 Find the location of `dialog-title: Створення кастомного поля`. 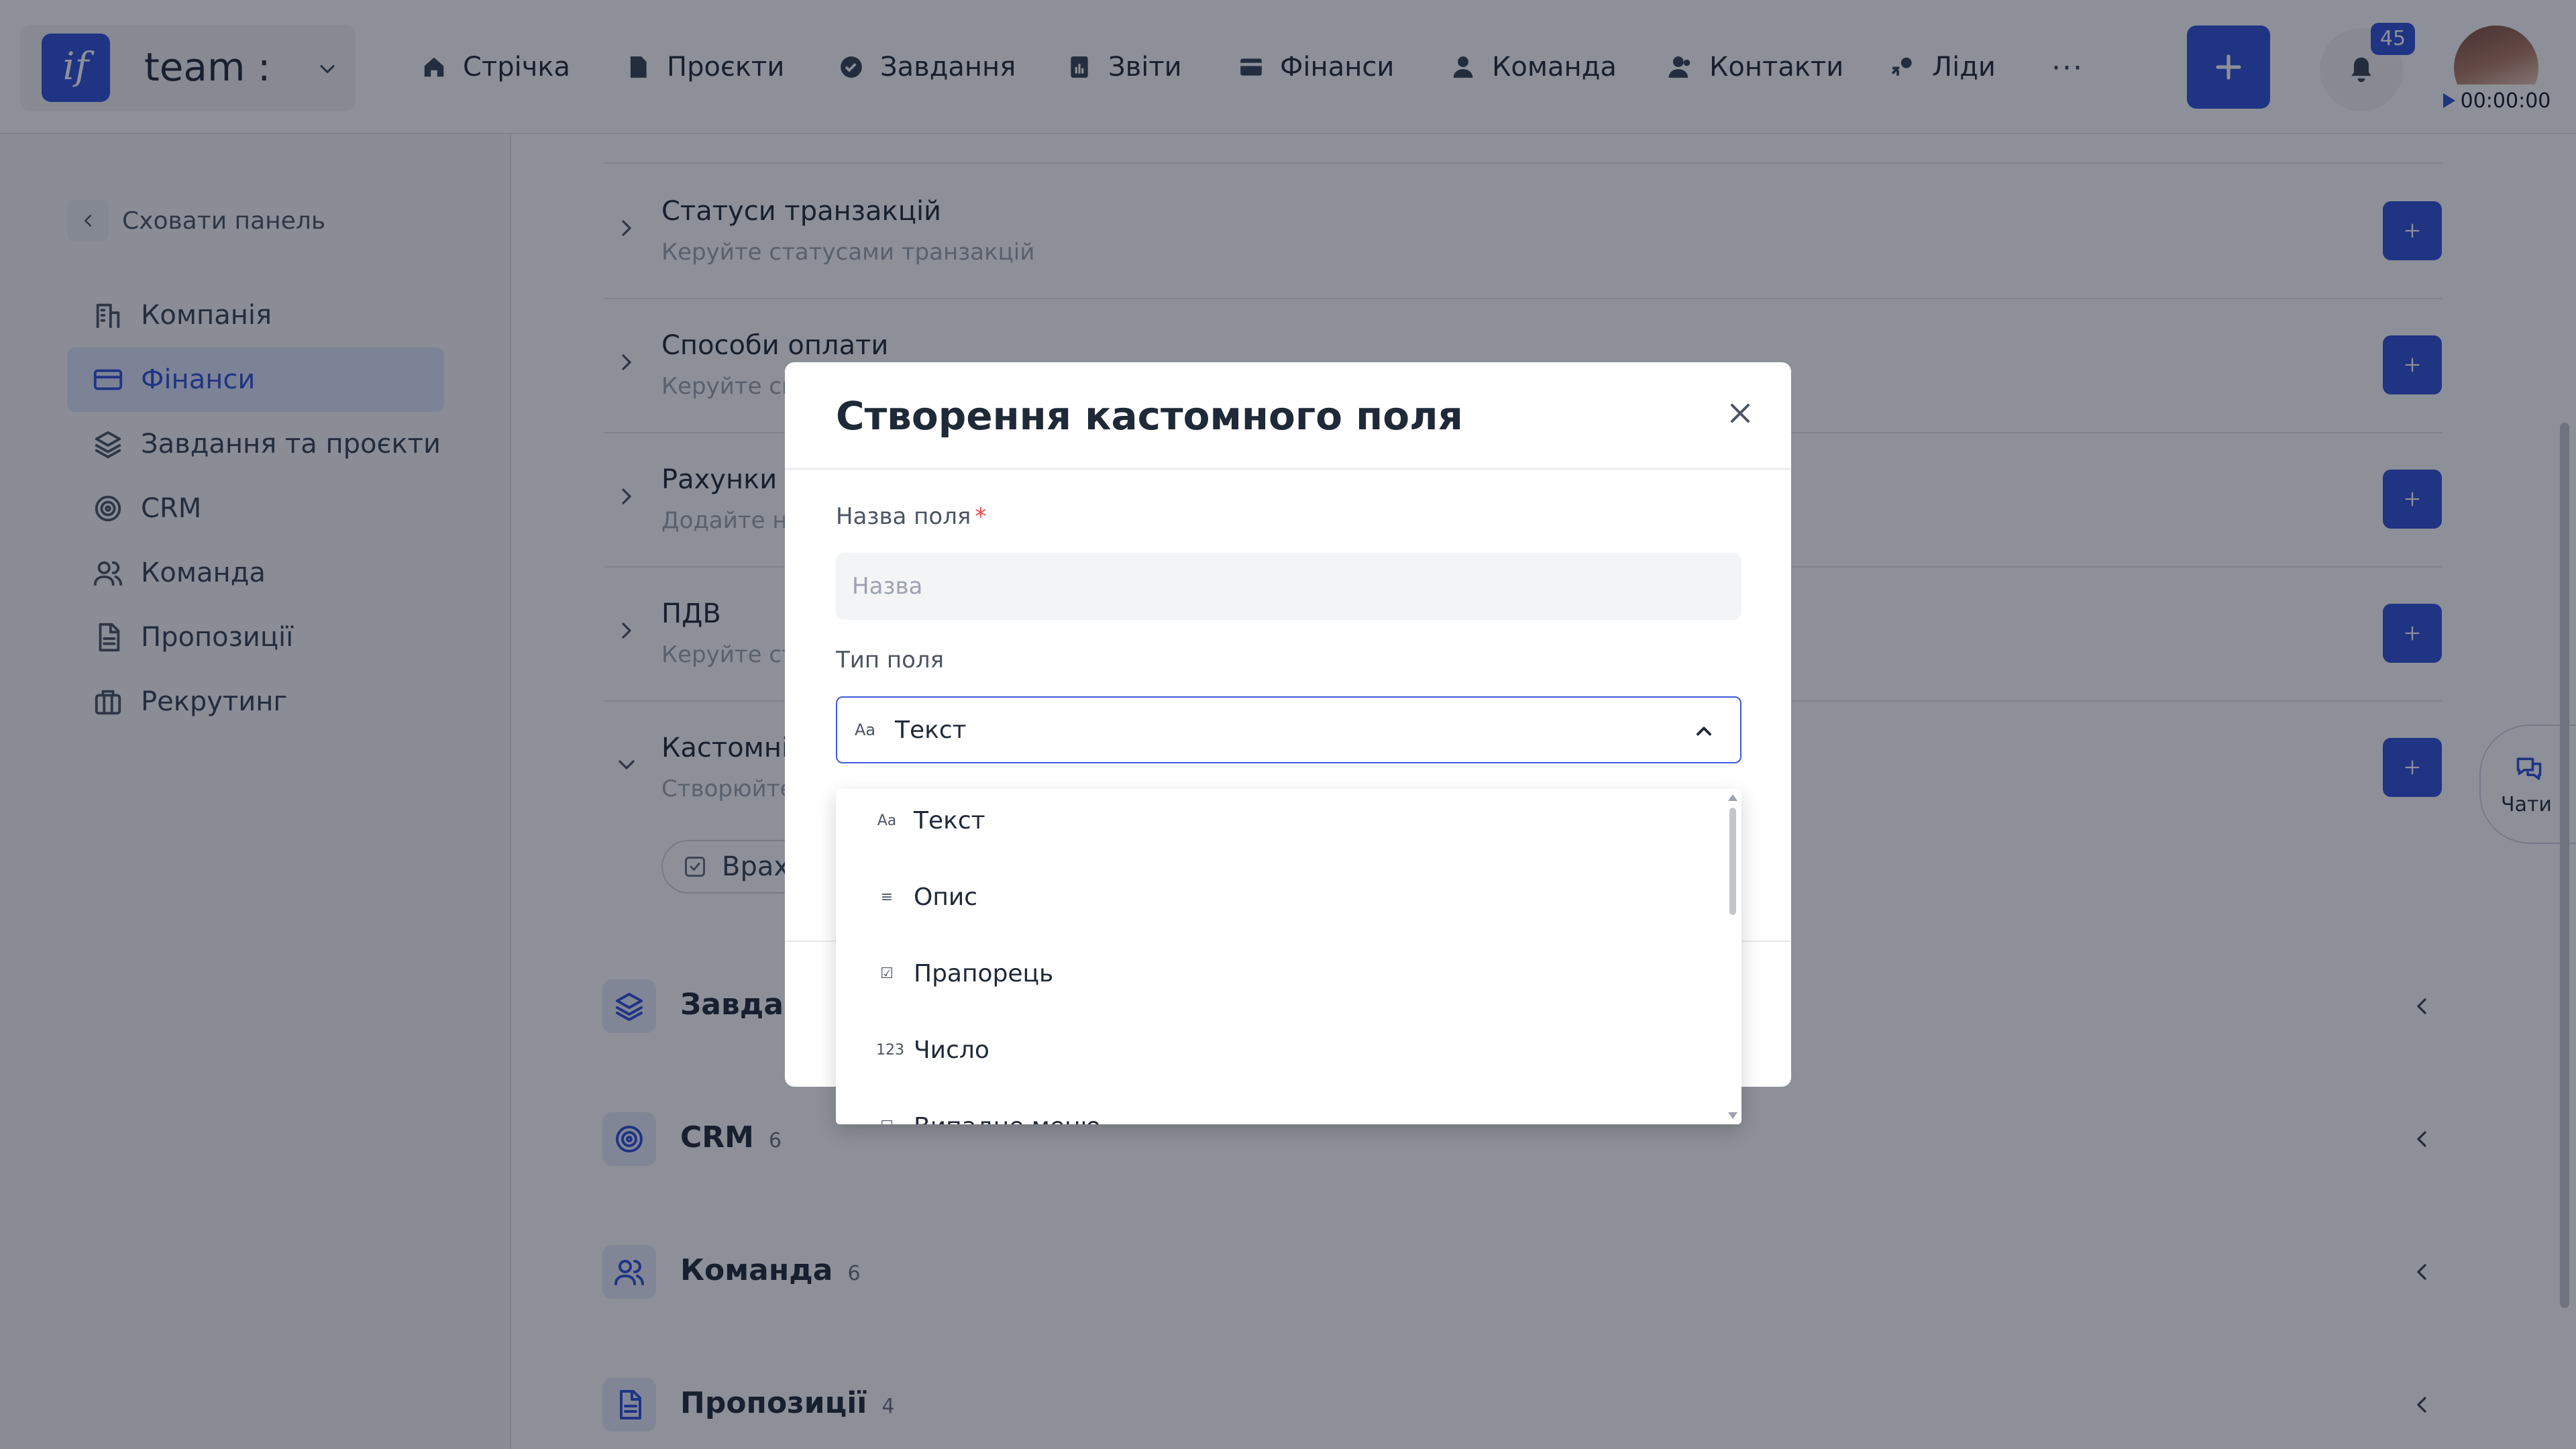

dialog-title: Створення кастомного поля is located at coordinates (1149, 416).